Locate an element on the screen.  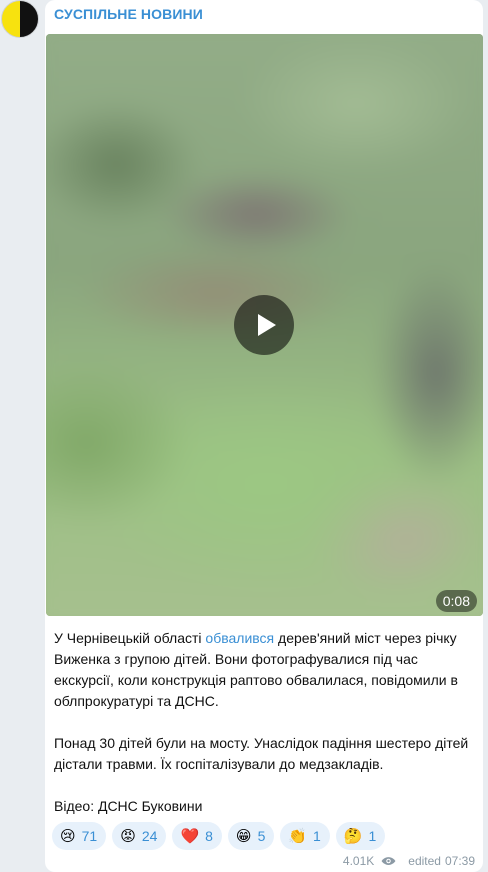
reaction-count: 71 is located at coordinates (89, 836).